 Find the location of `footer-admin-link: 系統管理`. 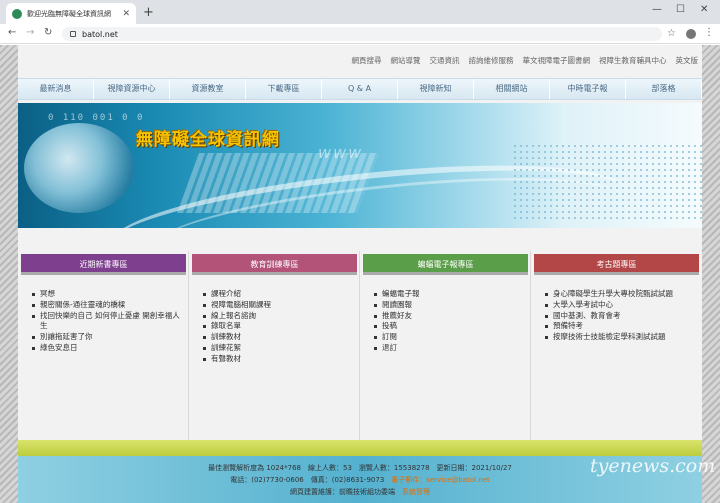

footer-admin-link: 系統管理 is located at coordinates (416, 492).